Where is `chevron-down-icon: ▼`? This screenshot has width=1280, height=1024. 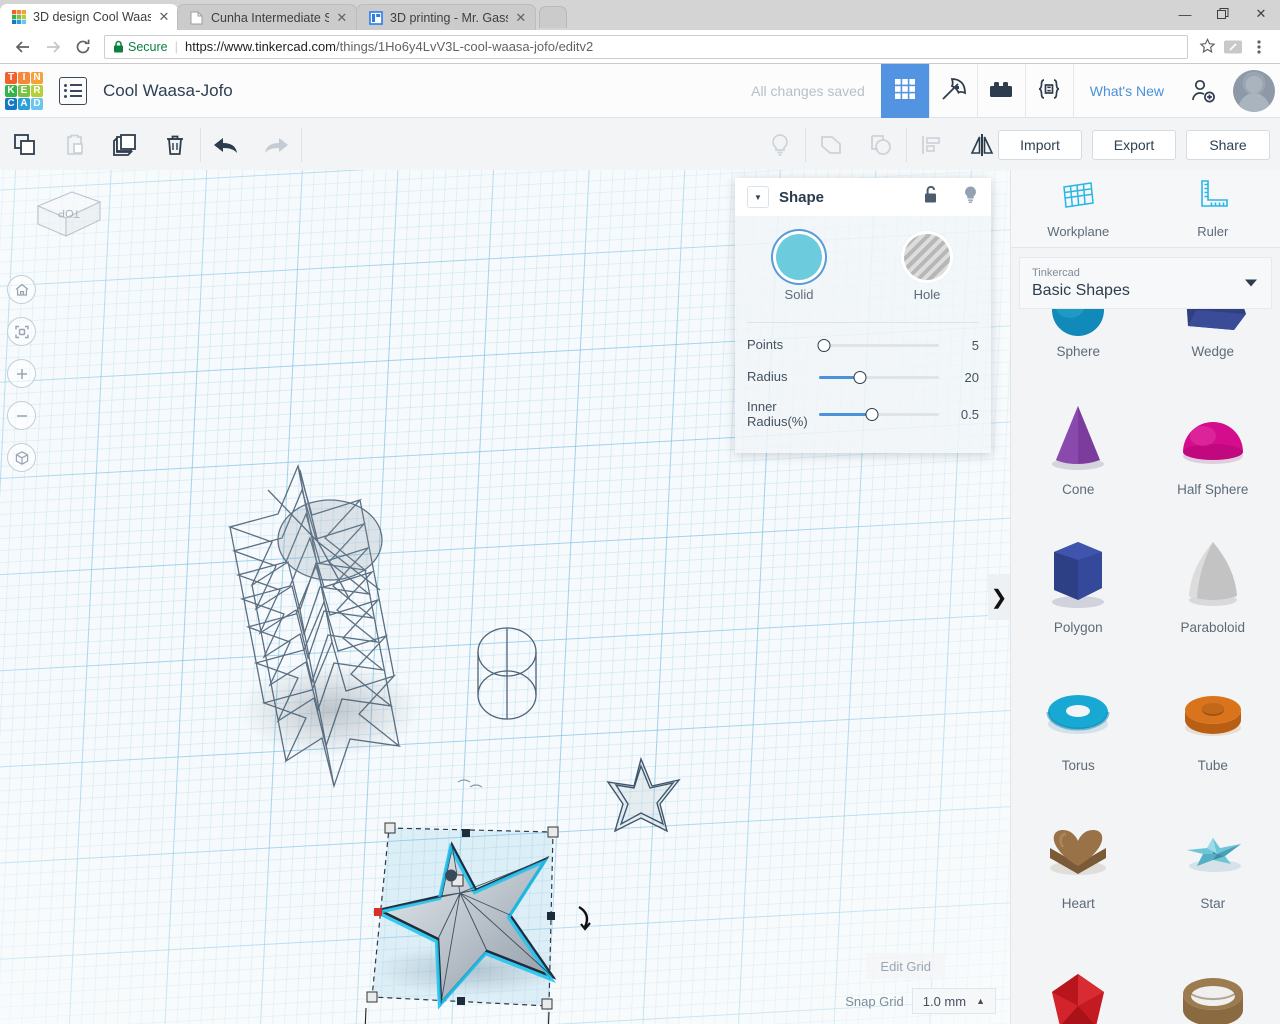
chevron-down-icon: ▼ is located at coordinates (758, 197).